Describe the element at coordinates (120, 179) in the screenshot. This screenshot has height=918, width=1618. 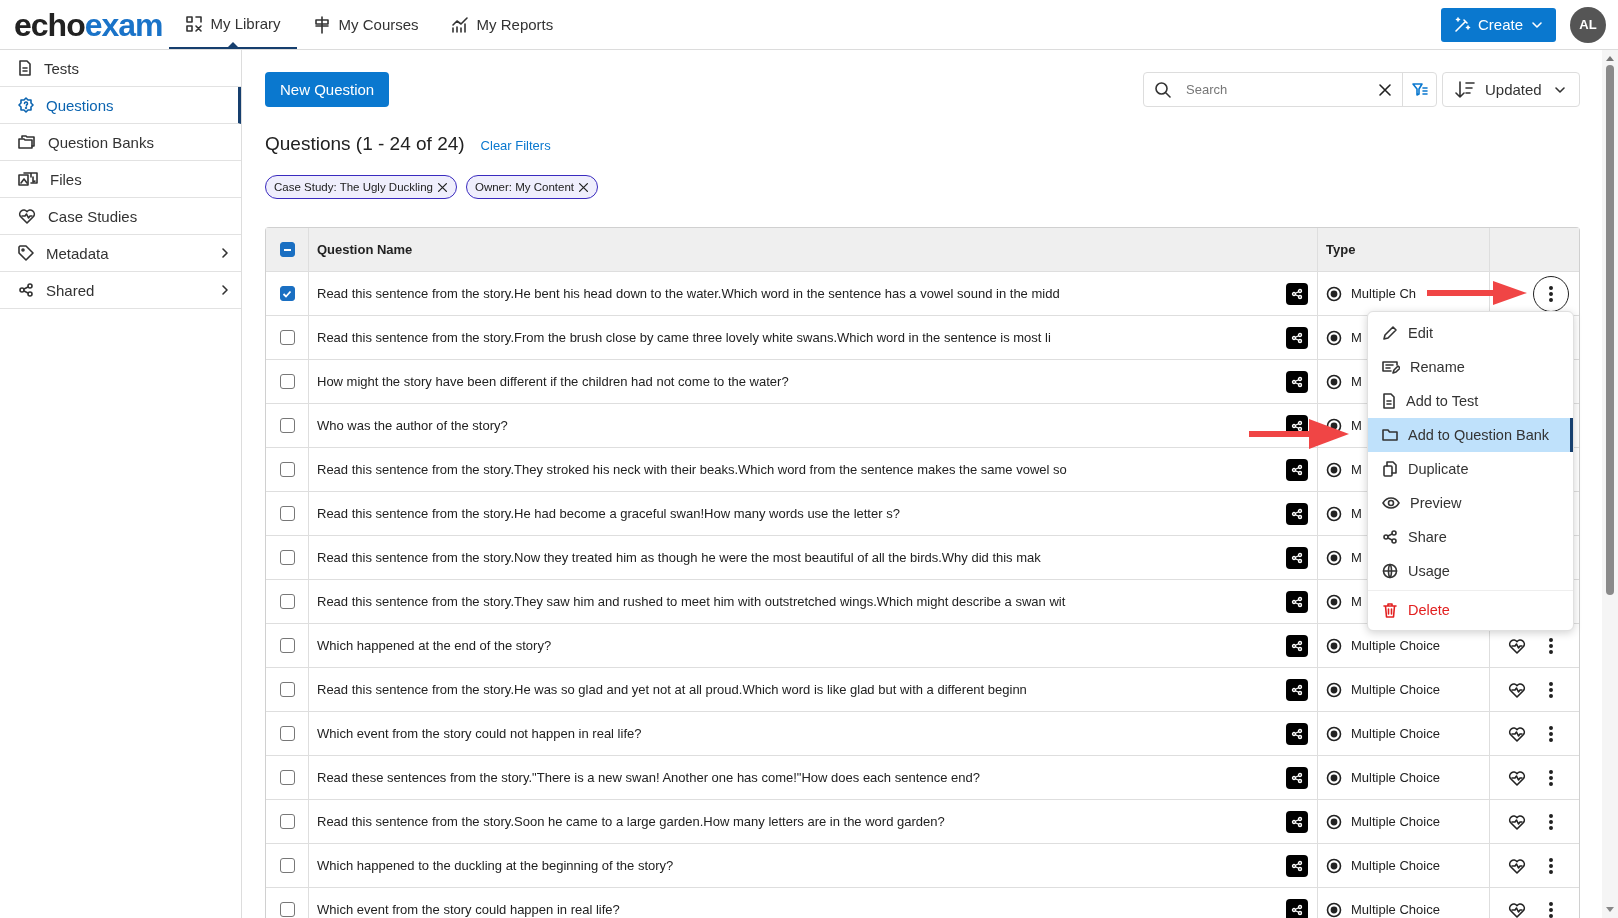
I see `sidebar-item: Files` at that location.